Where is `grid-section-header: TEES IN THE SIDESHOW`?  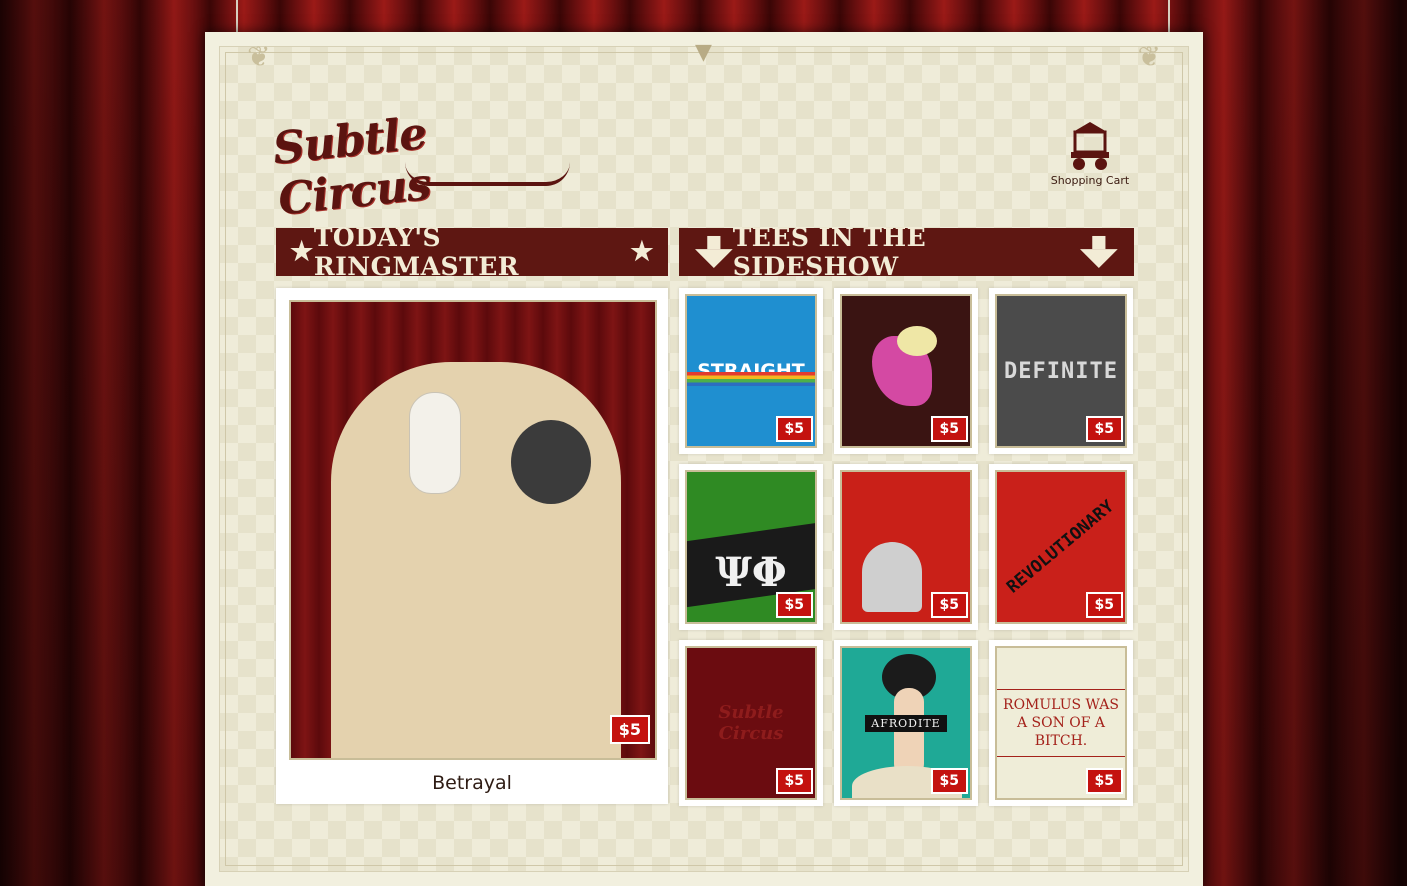 grid-section-header: TEES IN THE SIDESHOW is located at coordinates (906, 252).